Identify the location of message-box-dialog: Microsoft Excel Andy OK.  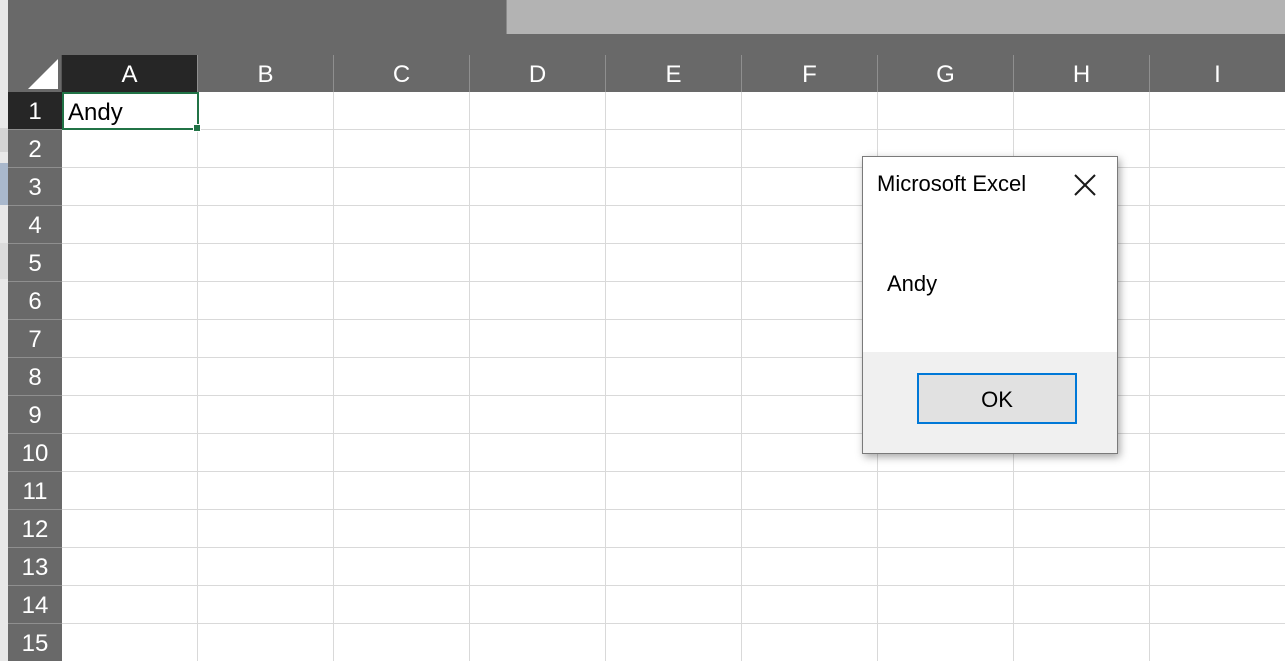
(990, 305).